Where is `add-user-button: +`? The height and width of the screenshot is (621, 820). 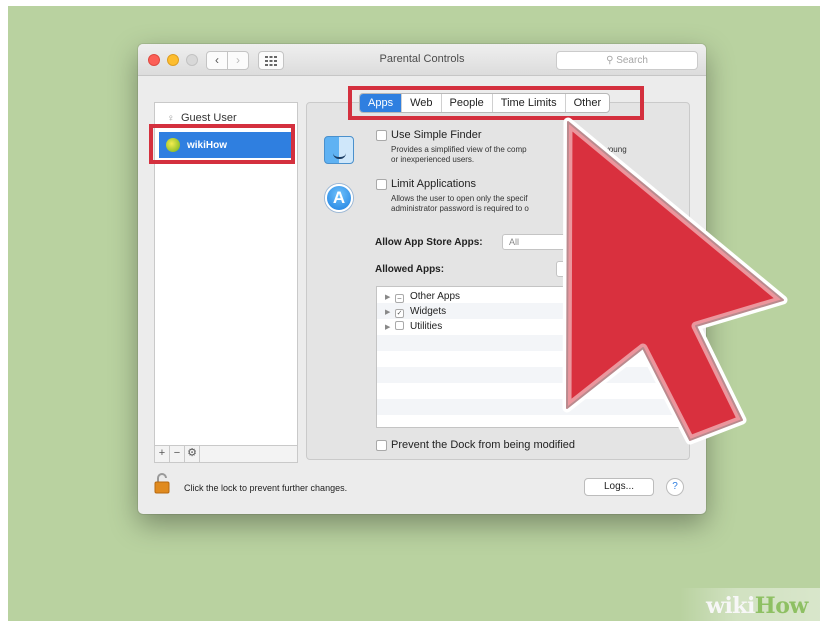
add-user-button: + is located at coordinates (162, 454).